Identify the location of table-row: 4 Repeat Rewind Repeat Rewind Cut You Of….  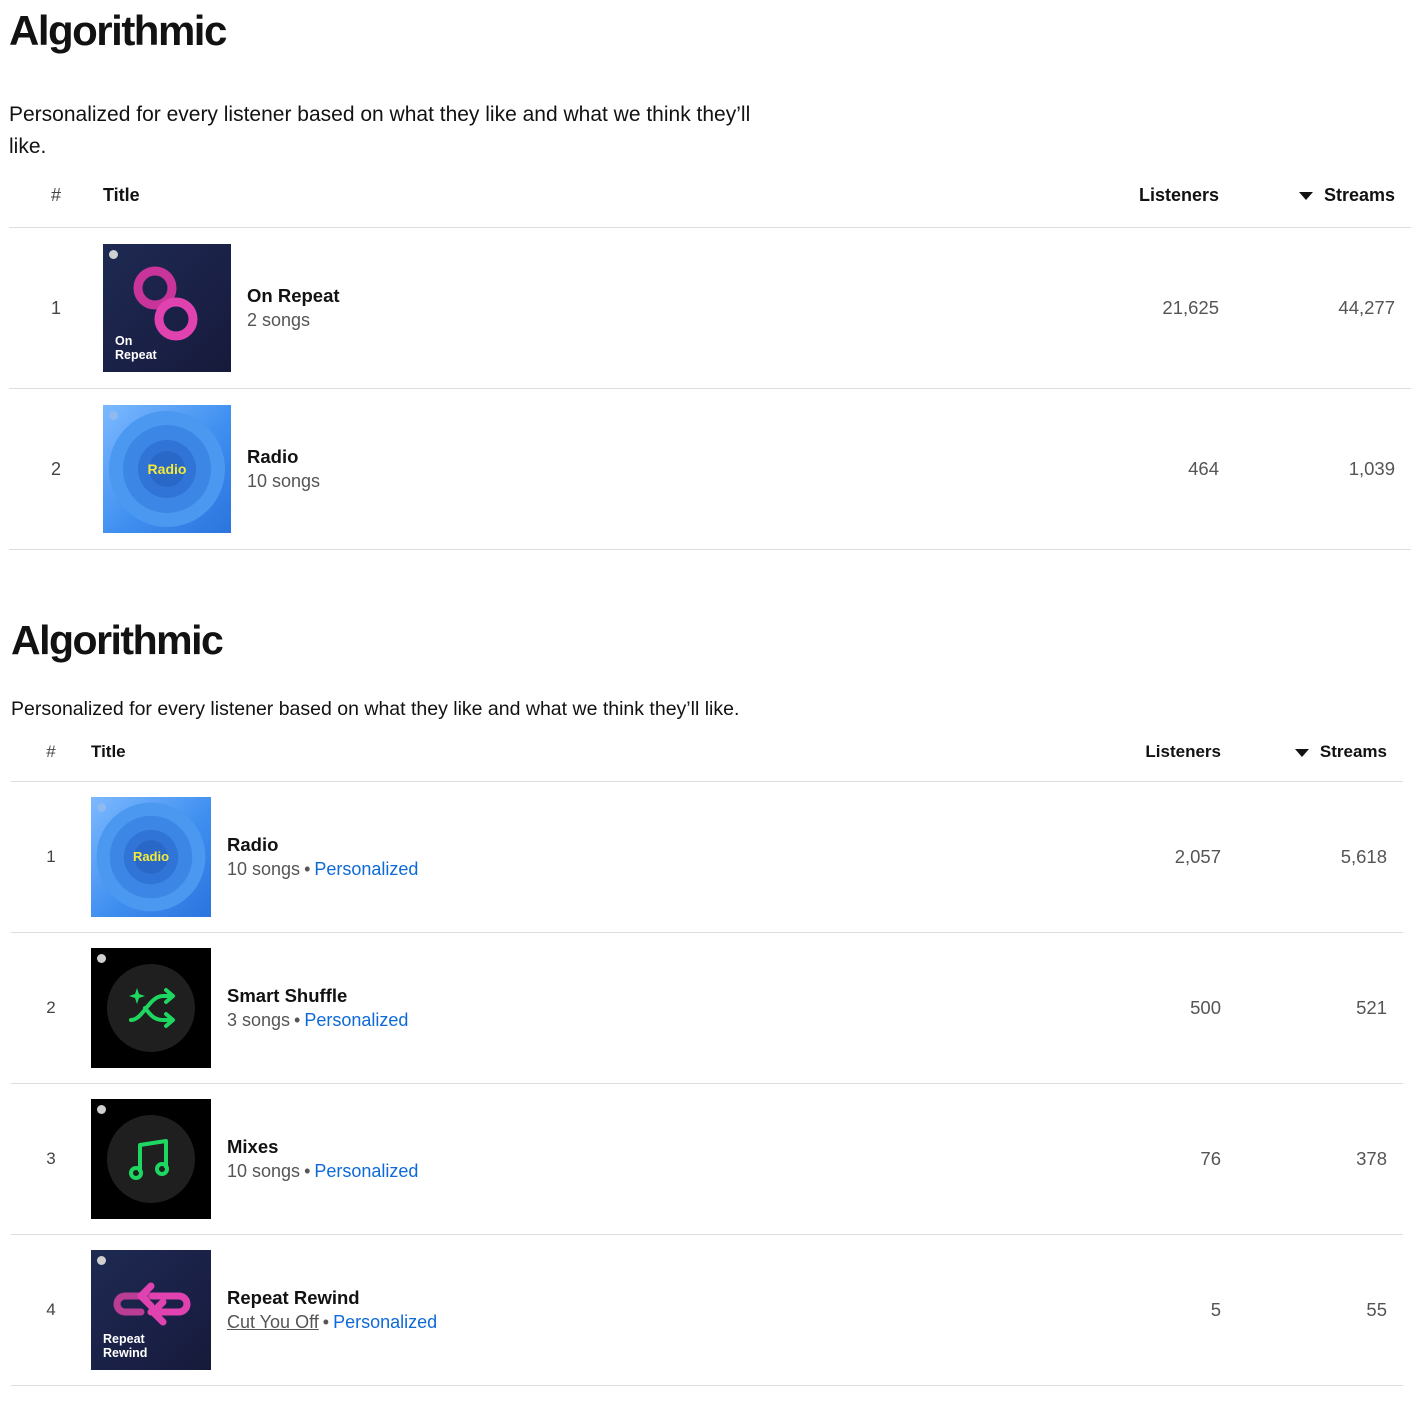
(707, 1310).